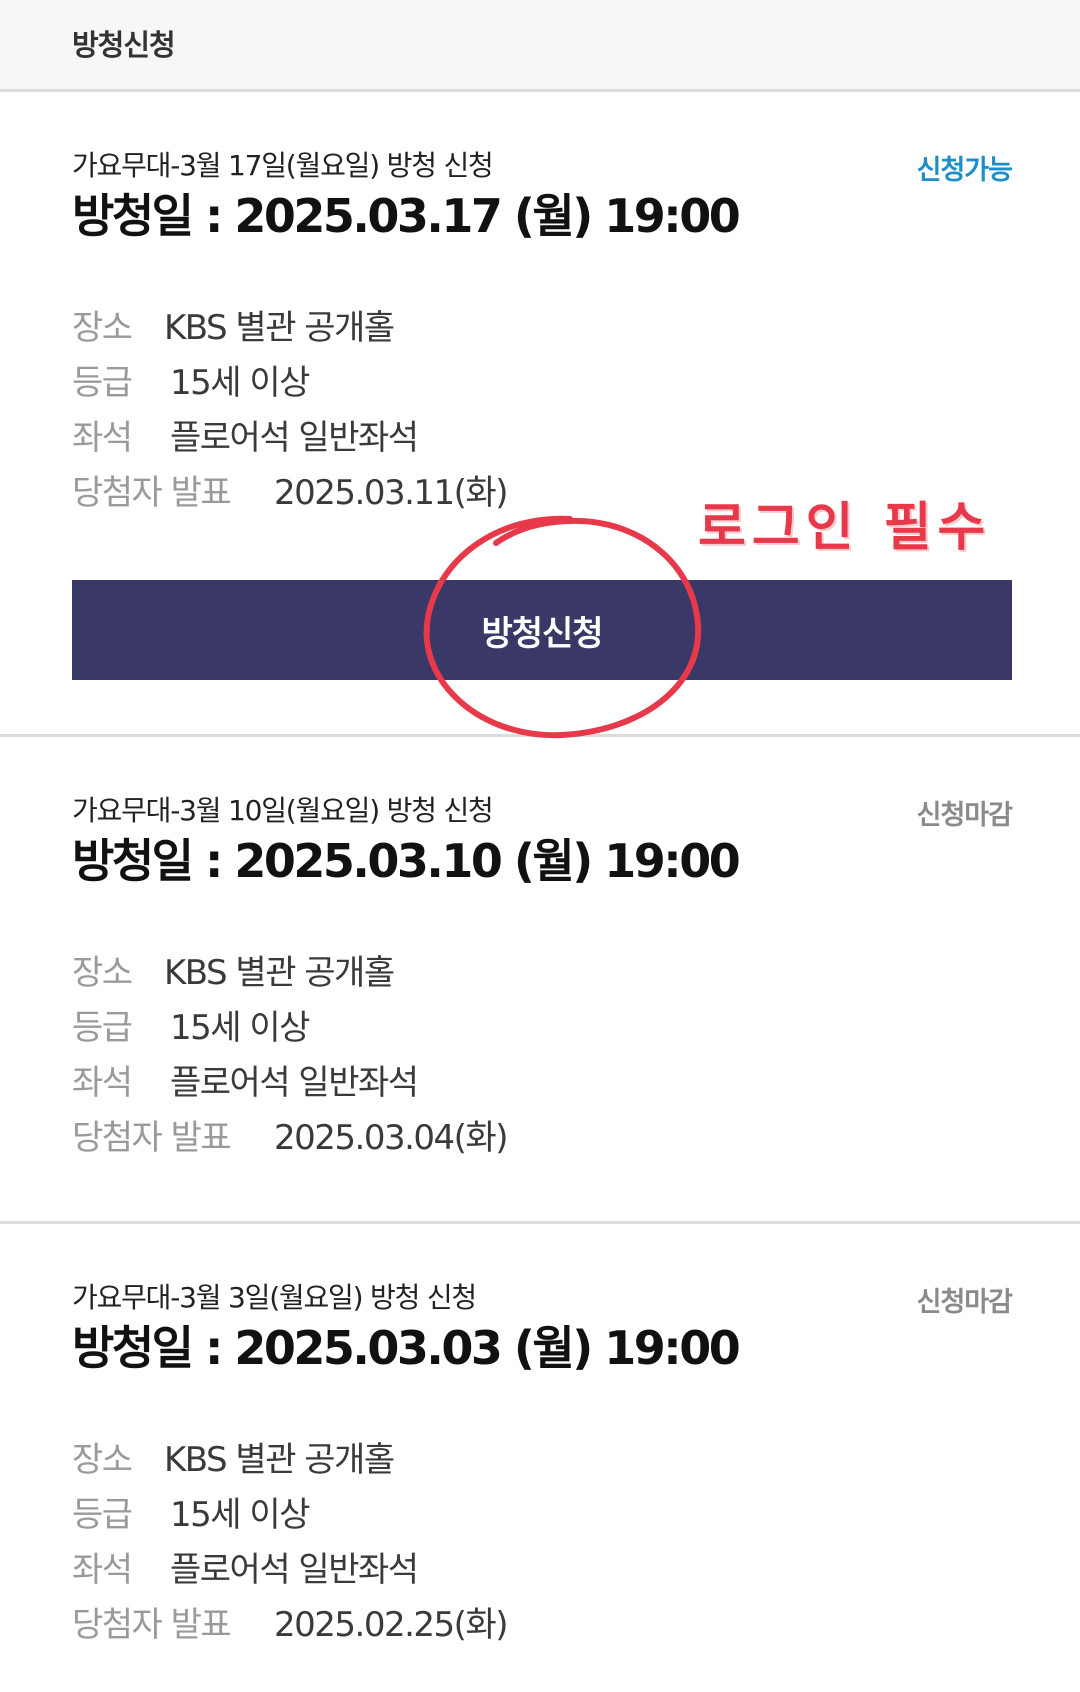 Image resolution: width=1080 pixels, height=1692 pixels. I want to click on info-winner: 당첨자 발표 2025.03.04(화), so click(542, 1137).